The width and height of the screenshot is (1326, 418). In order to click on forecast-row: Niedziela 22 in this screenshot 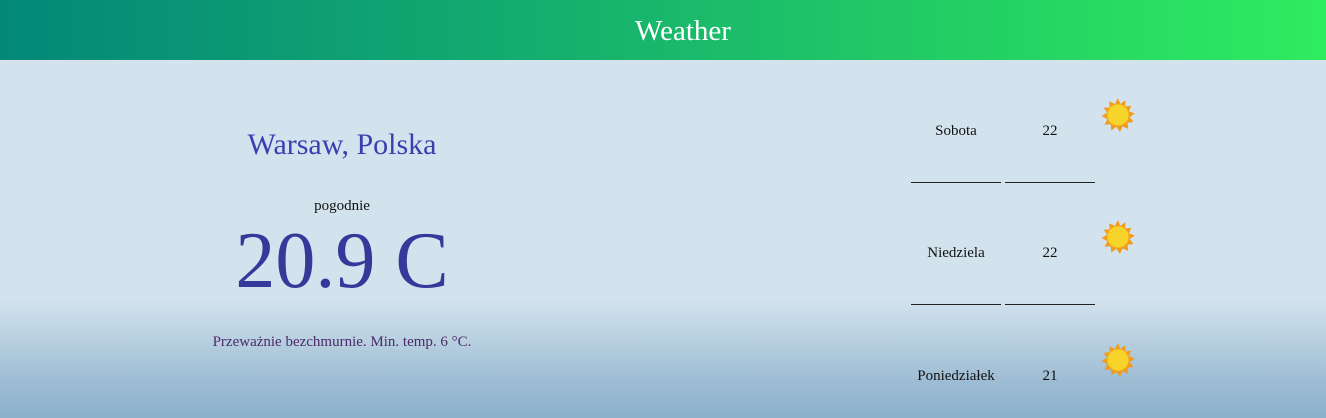, I will do `click(1030, 258)`.